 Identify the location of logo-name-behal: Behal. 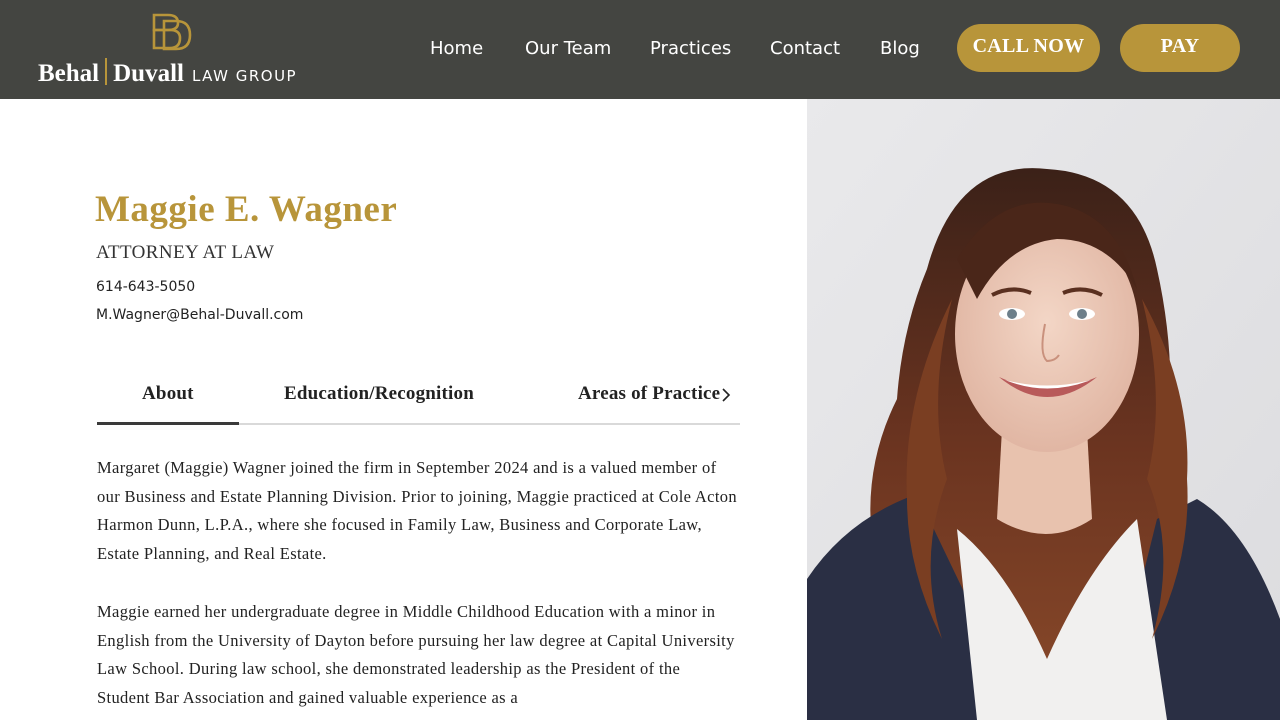
(69, 73).